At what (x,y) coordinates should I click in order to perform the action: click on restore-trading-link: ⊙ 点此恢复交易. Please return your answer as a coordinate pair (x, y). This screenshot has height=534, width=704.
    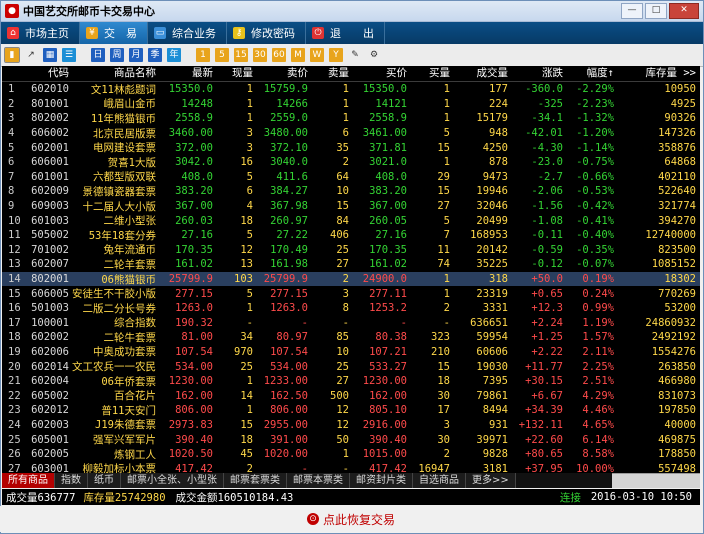
    Looking at the image, I should click on (351, 519).